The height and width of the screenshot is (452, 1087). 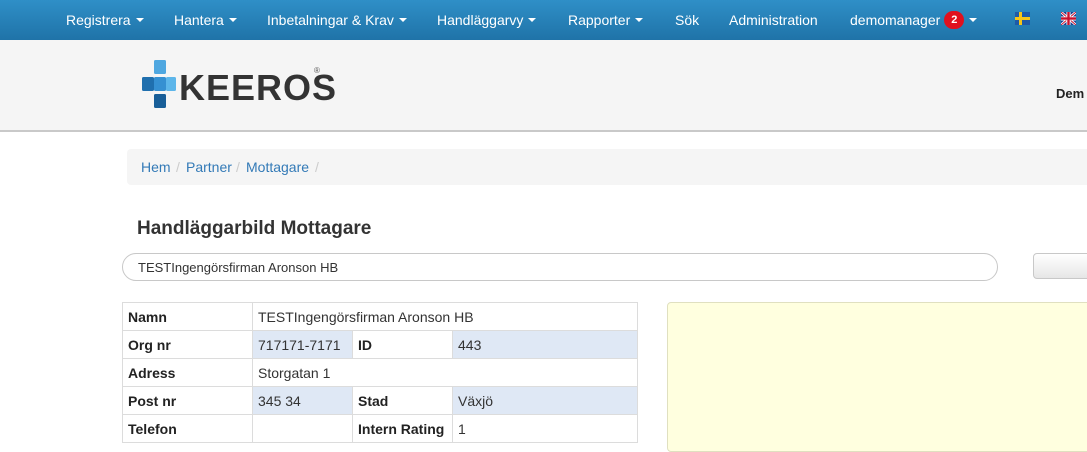 I want to click on table-row: Telefon Intern Rating 1, so click(x=380, y=428).